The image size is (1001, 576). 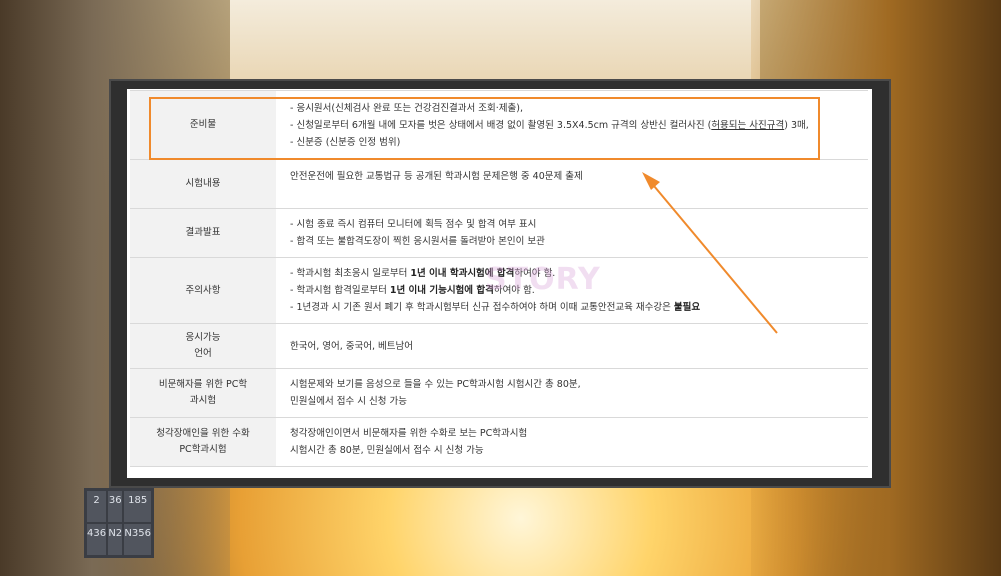 I want to click on pointer-arrow-icon, so click(x=710, y=253).